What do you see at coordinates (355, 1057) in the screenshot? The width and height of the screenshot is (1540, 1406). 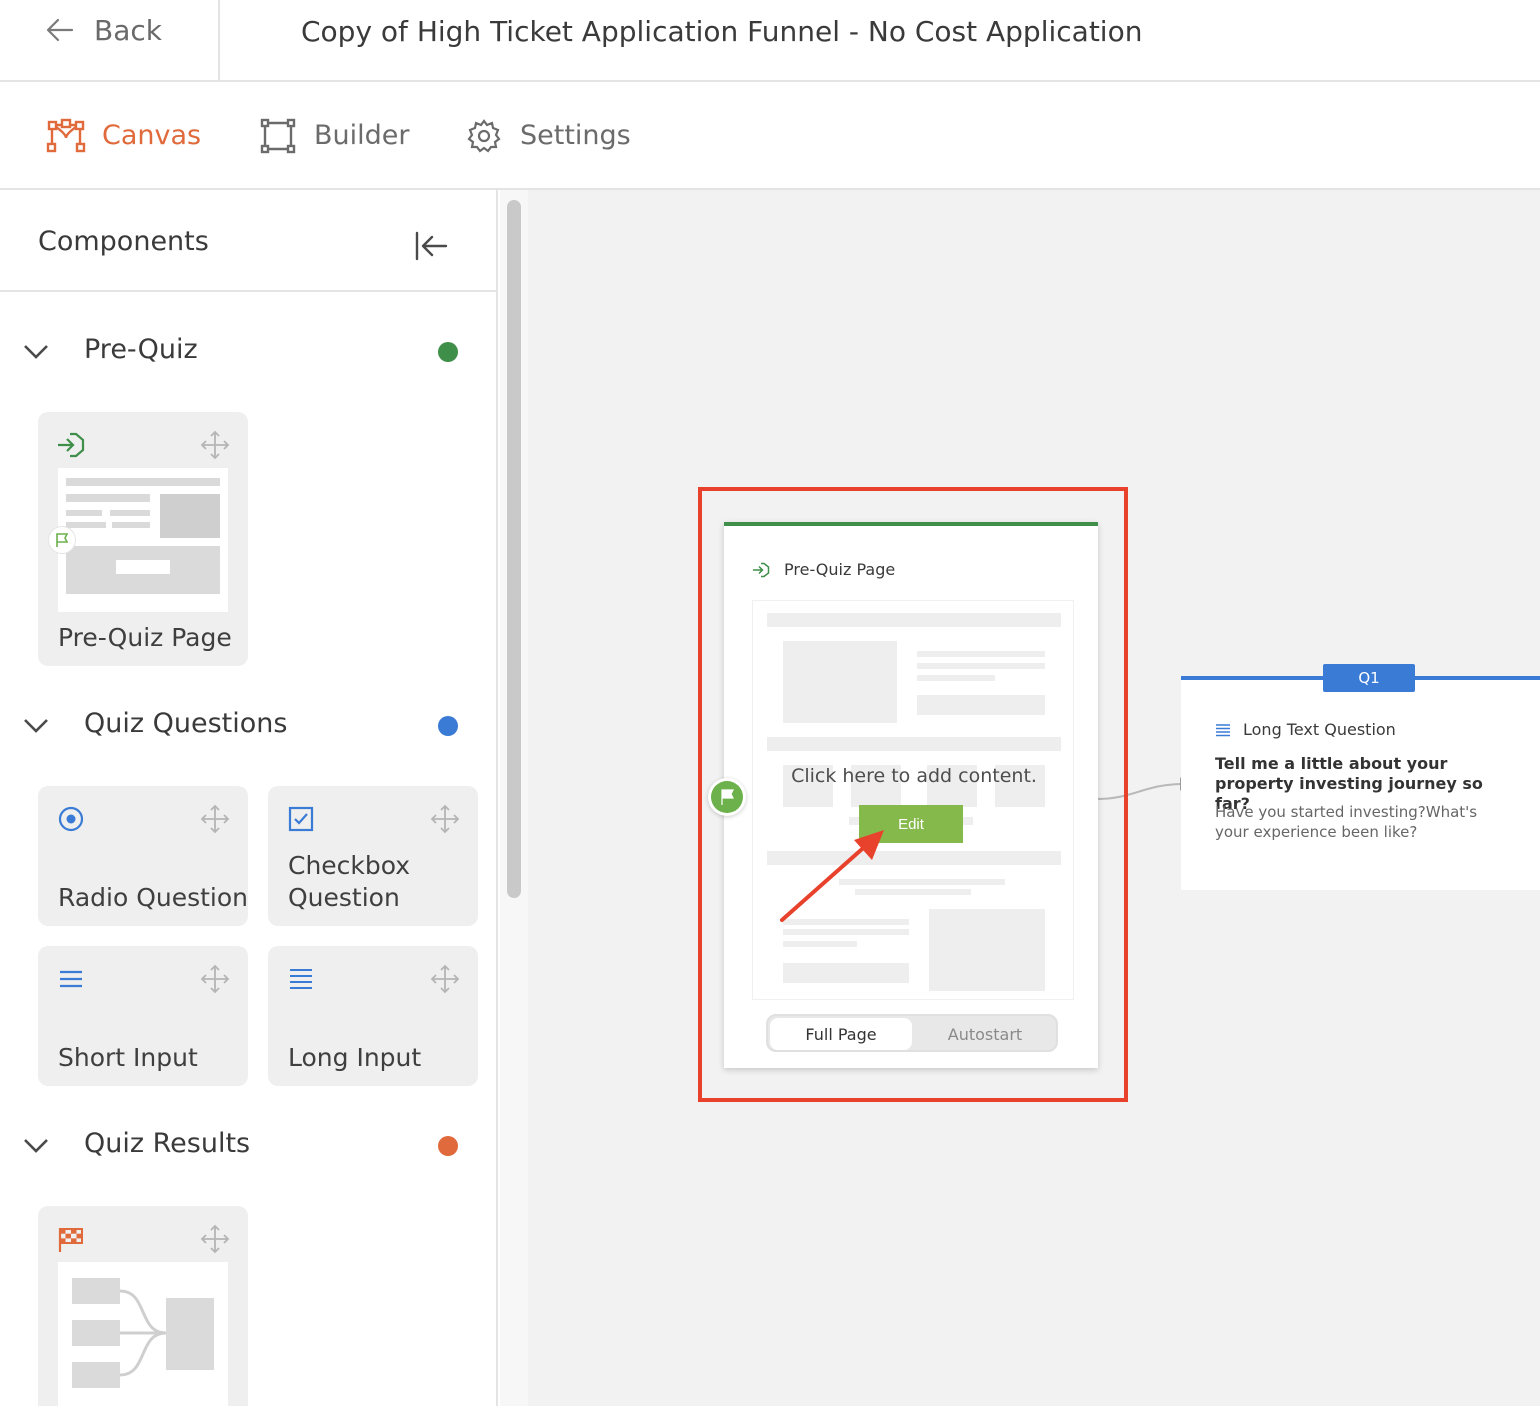 I see `component-label: Long Input` at bounding box center [355, 1057].